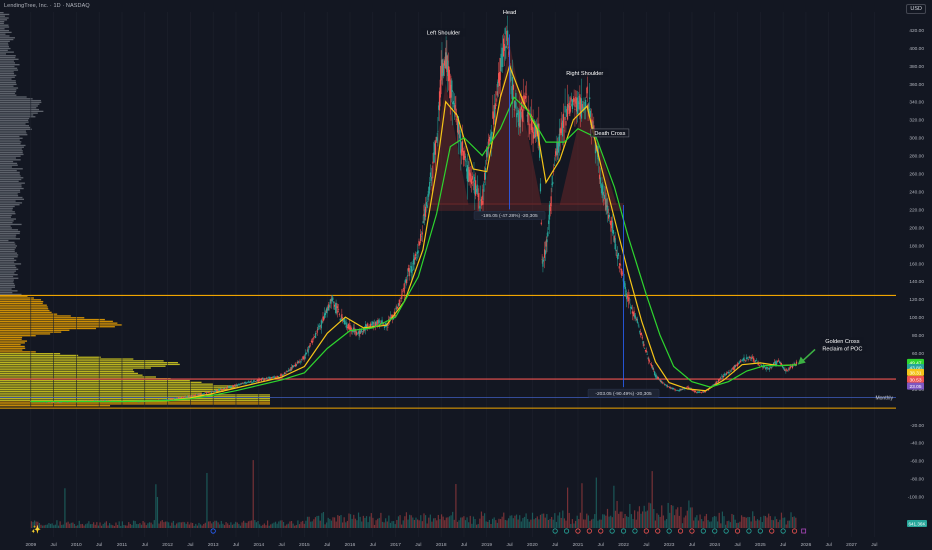 Image resolution: width=932 pixels, height=550 pixels. What do you see at coordinates (917, 524) in the screenshot?
I see `volume-label-text: 641.36K` at bounding box center [917, 524].